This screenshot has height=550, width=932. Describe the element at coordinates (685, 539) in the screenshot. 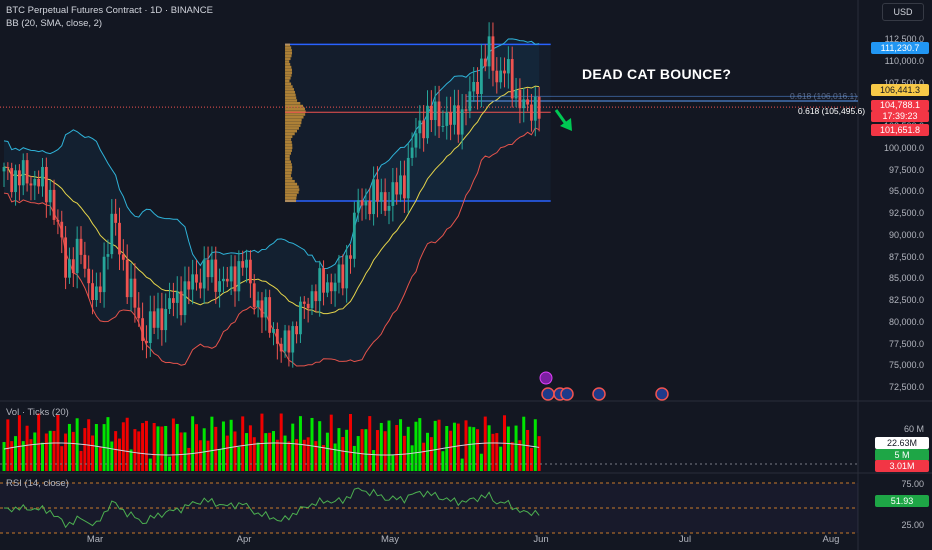

I see `time-tick-jul: Jul` at that location.